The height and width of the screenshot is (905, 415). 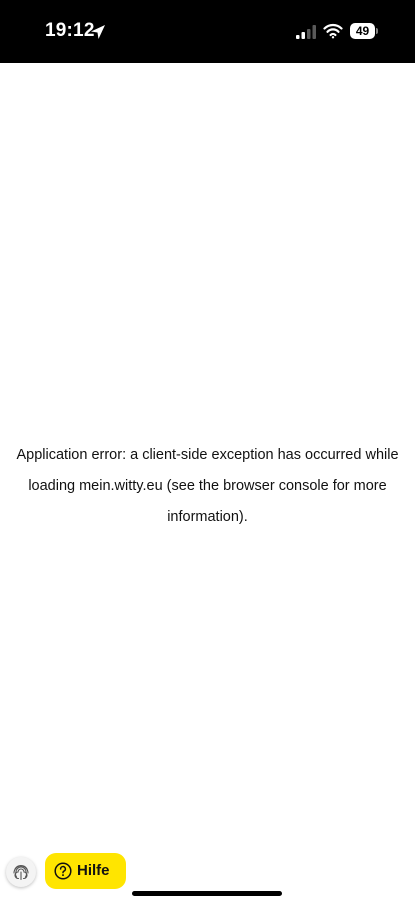 I want to click on cellular-signal-icon, so click(x=306, y=32).